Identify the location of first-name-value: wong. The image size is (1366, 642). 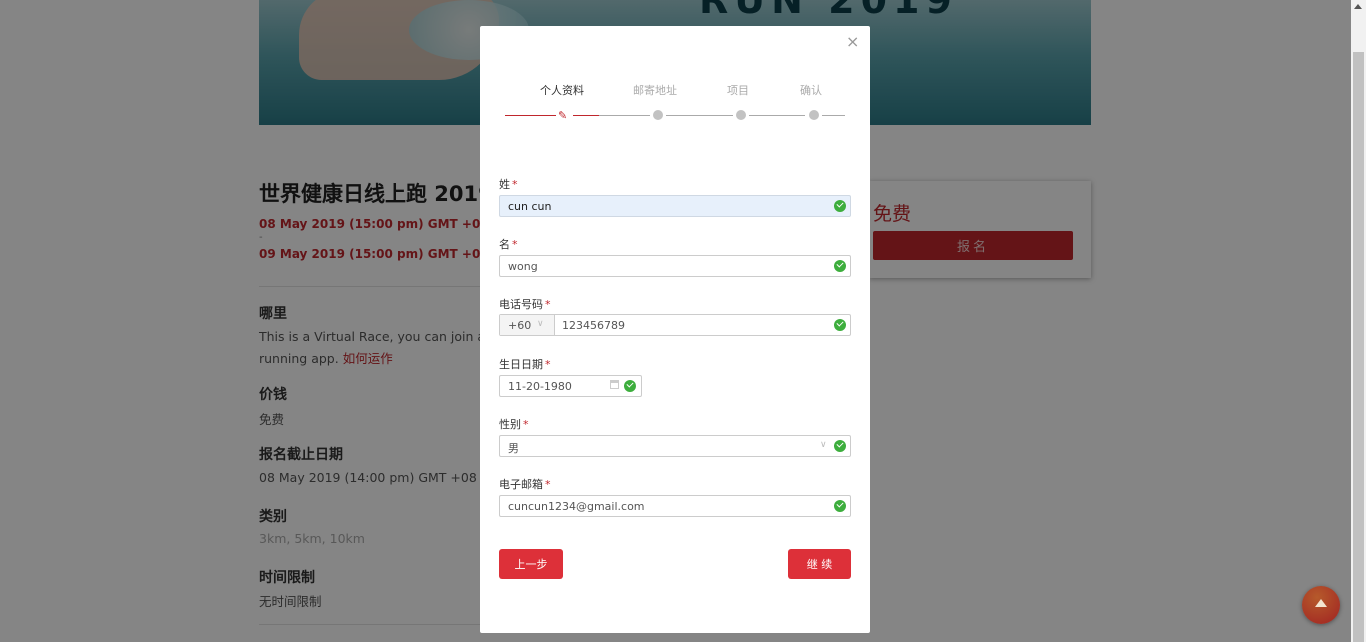
(523, 266).